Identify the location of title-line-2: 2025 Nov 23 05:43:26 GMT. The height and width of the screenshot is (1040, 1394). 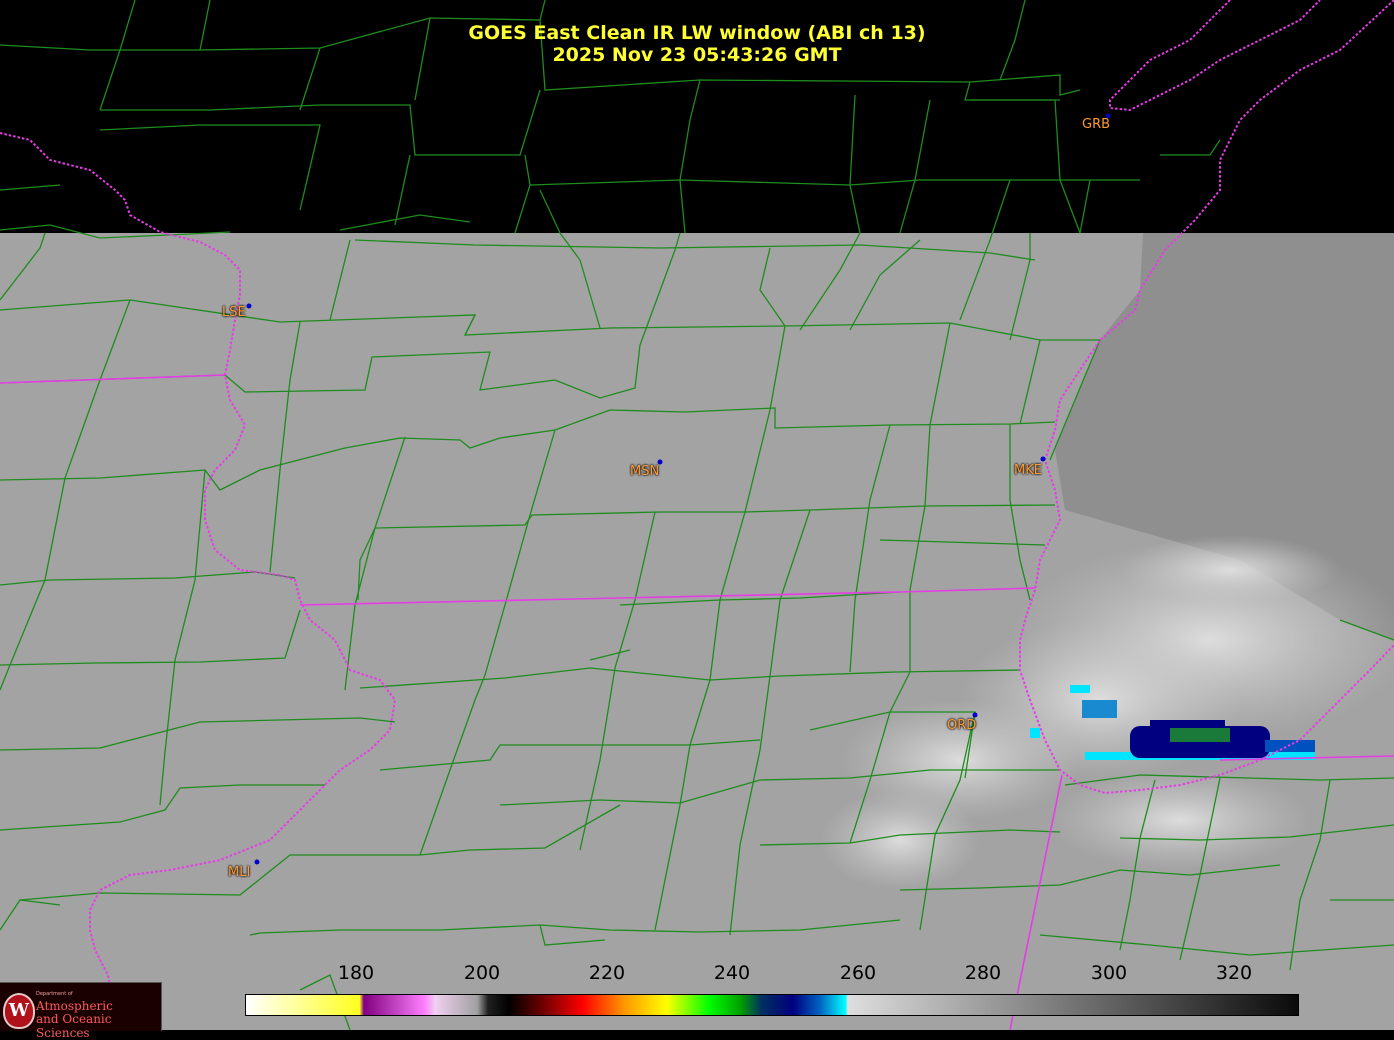
(697, 55).